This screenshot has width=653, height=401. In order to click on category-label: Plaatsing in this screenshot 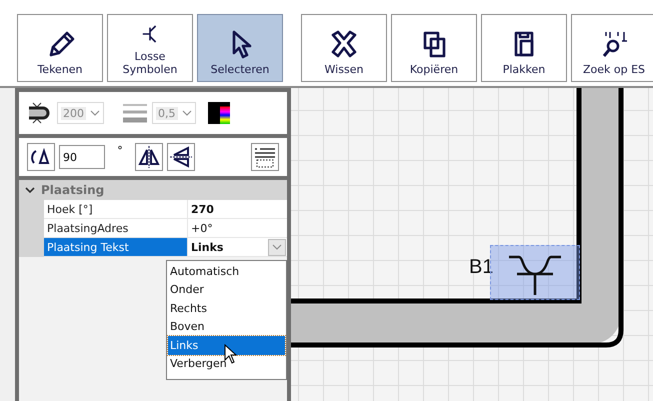, I will do `click(72, 190)`.